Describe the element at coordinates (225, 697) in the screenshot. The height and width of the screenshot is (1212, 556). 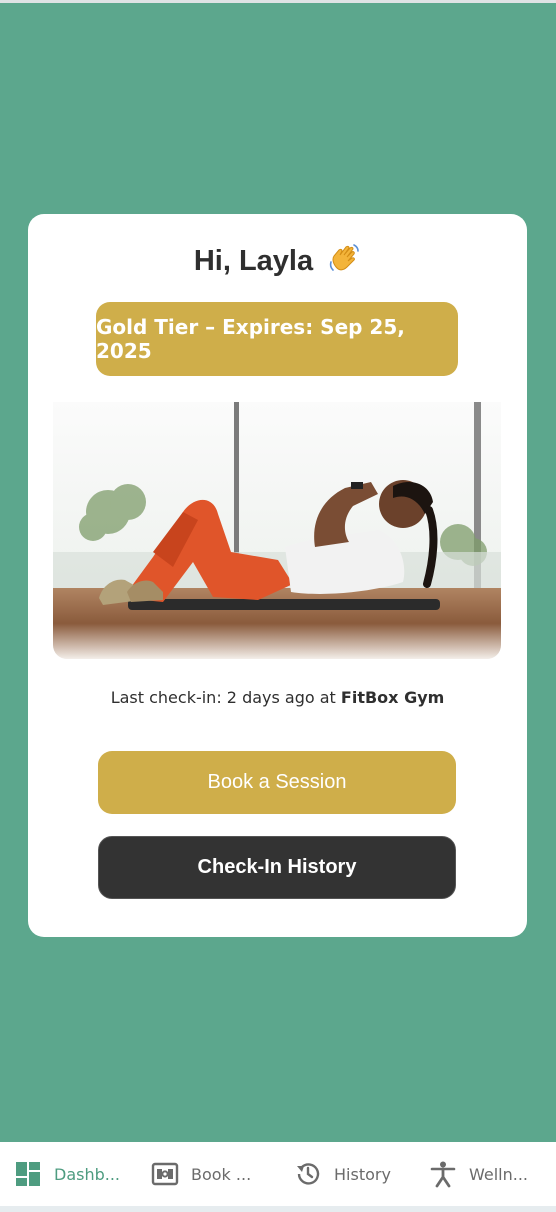
I see `last-checkin-prefix: Last check-in: 2 days ago at` at that location.